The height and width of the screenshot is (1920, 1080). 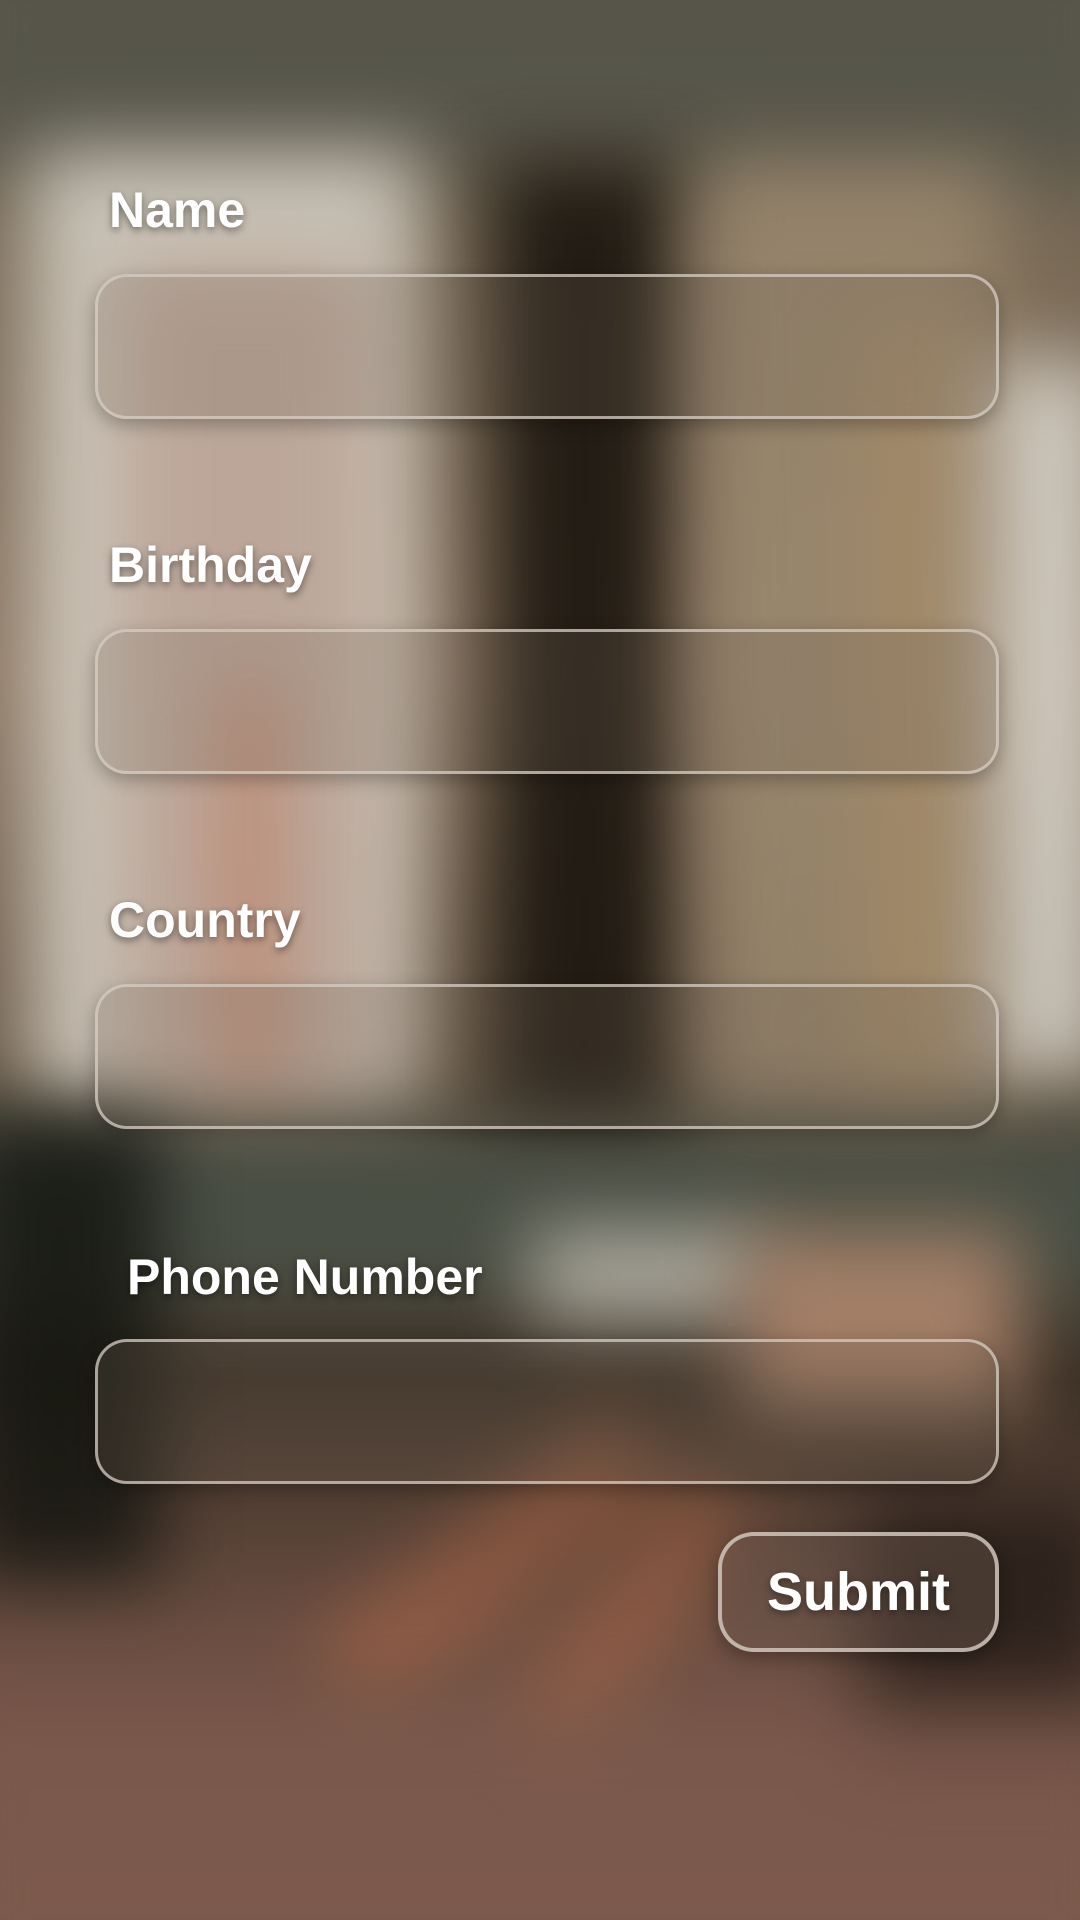 I want to click on country-input, so click(x=547, y=1056).